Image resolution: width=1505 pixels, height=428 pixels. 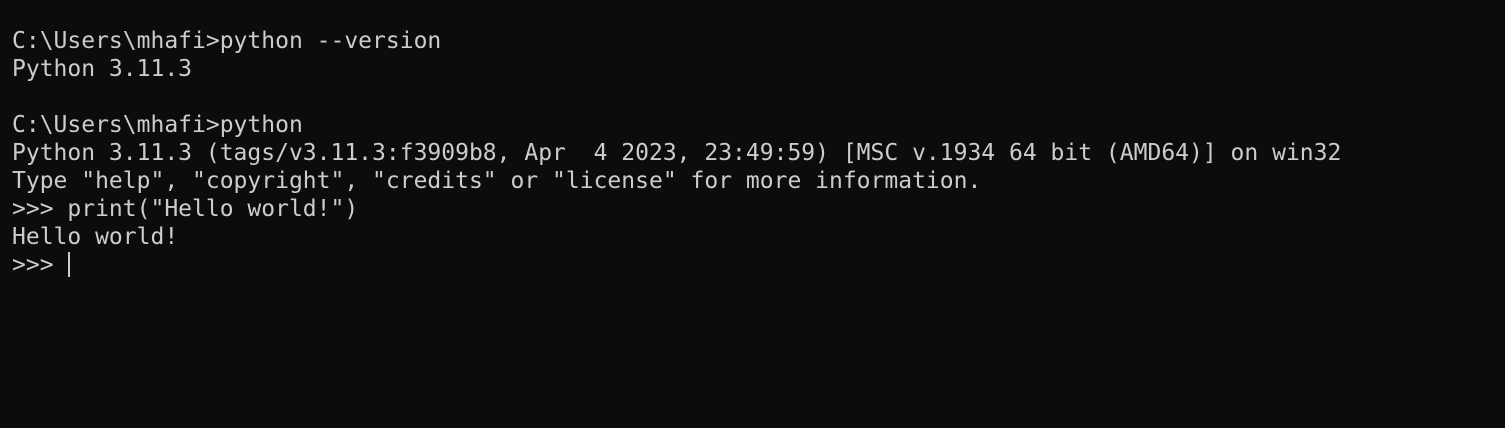 What do you see at coordinates (95, 237) in the screenshot?
I see `terminal-line: Hello world!` at bounding box center [95, 237].